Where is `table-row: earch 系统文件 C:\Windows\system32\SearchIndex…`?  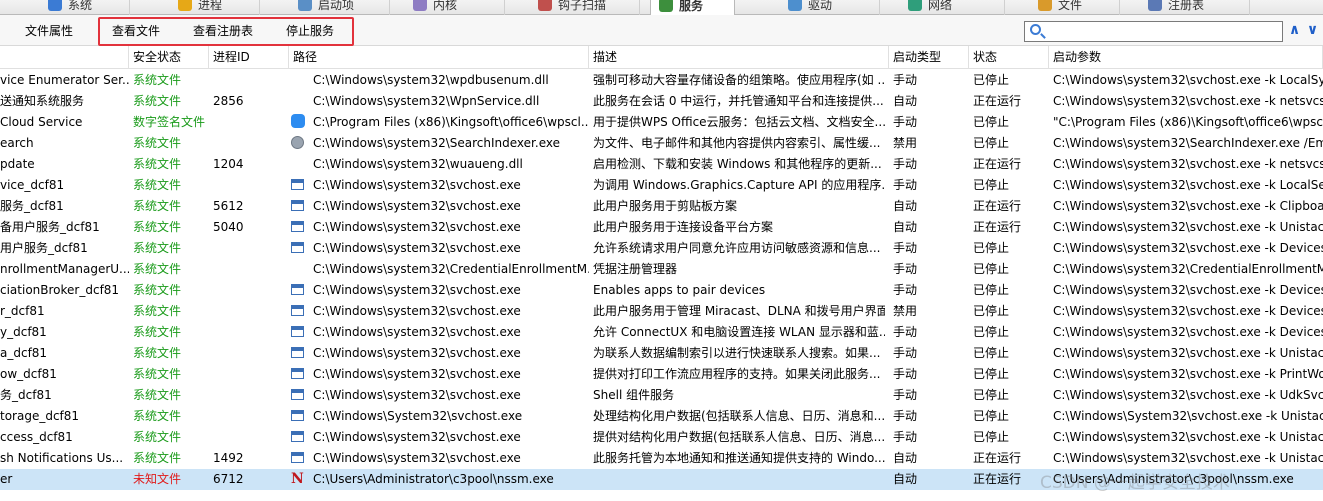 table-row: earch 系统文件 C:\Windows\system32\SearchIndex… is located at coordinates (661, 143).